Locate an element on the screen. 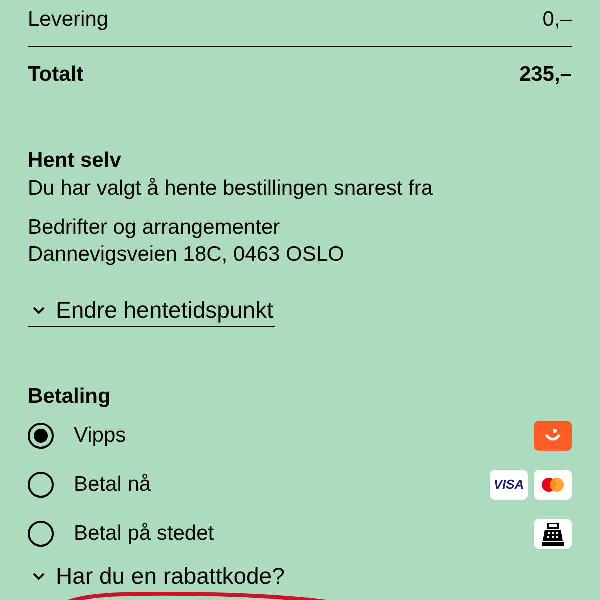 This screenshot has height=600, width=600. change-time-link: Endre hentetidspunkt is located at coordinates (152, 311).